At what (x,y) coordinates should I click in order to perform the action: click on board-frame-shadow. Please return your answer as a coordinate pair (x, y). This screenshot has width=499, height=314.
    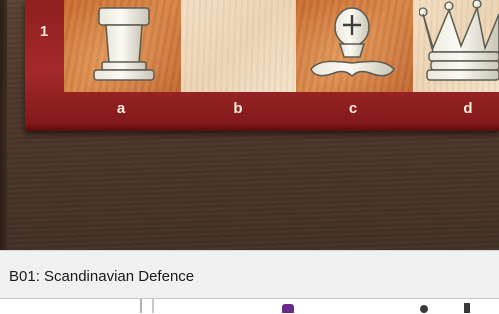
    Looking at the image, I should click on (262, 128).